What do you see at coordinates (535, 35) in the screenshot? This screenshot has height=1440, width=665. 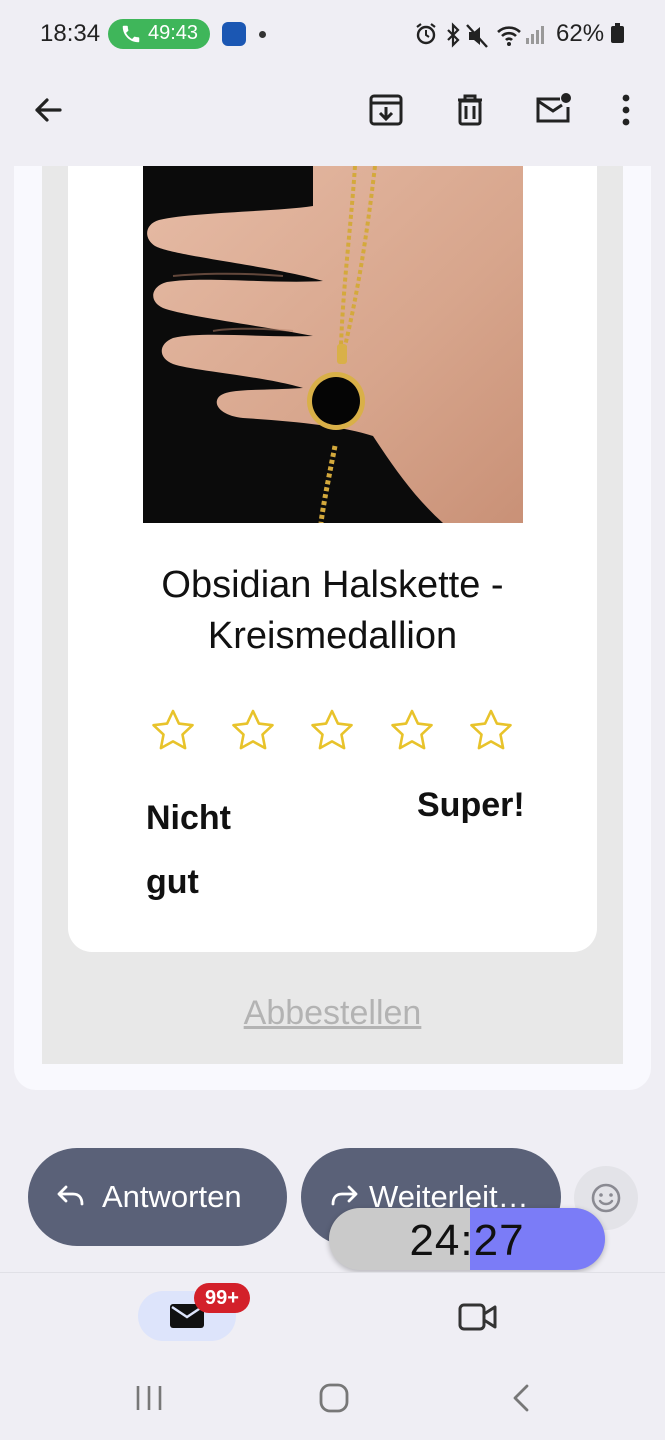 I see `signal-icon` at bounding box center [535, 35].